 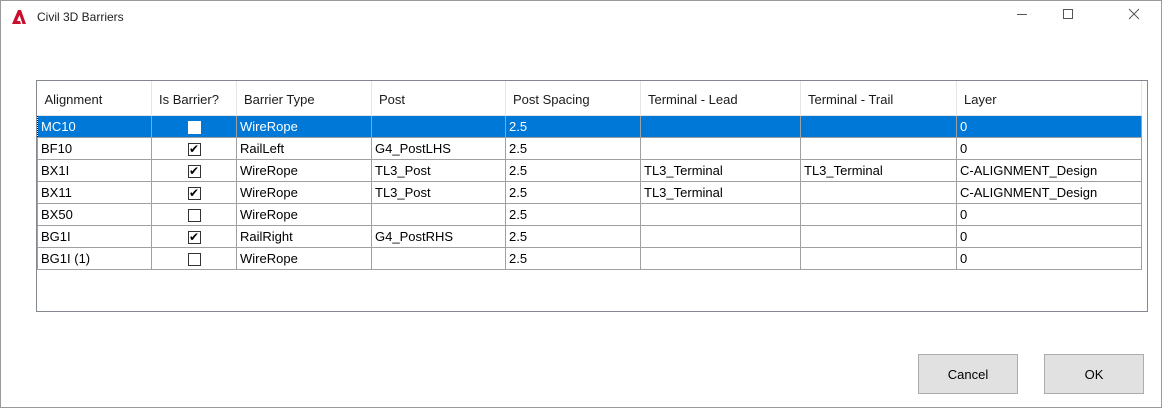 I want to click on column-header-terminal-lead: Terminal - Lead, so click(x=720, y=98).